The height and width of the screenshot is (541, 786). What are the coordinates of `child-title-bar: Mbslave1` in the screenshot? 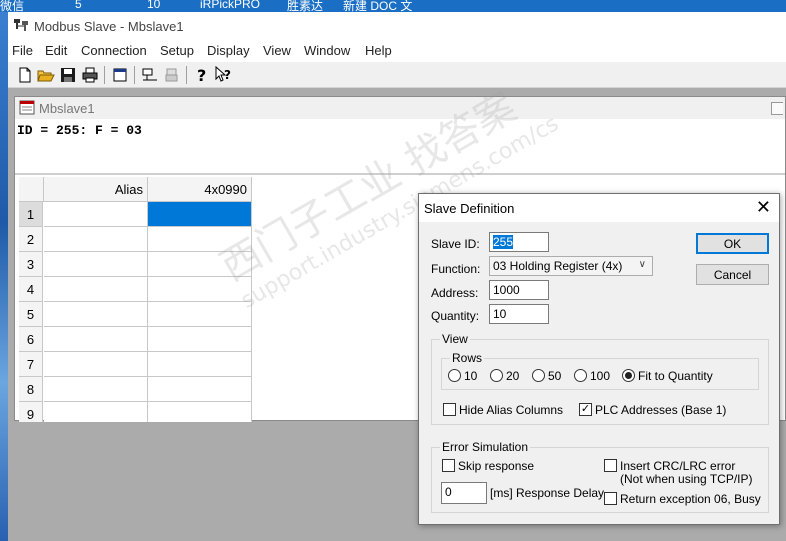 It's located at (400, 108).